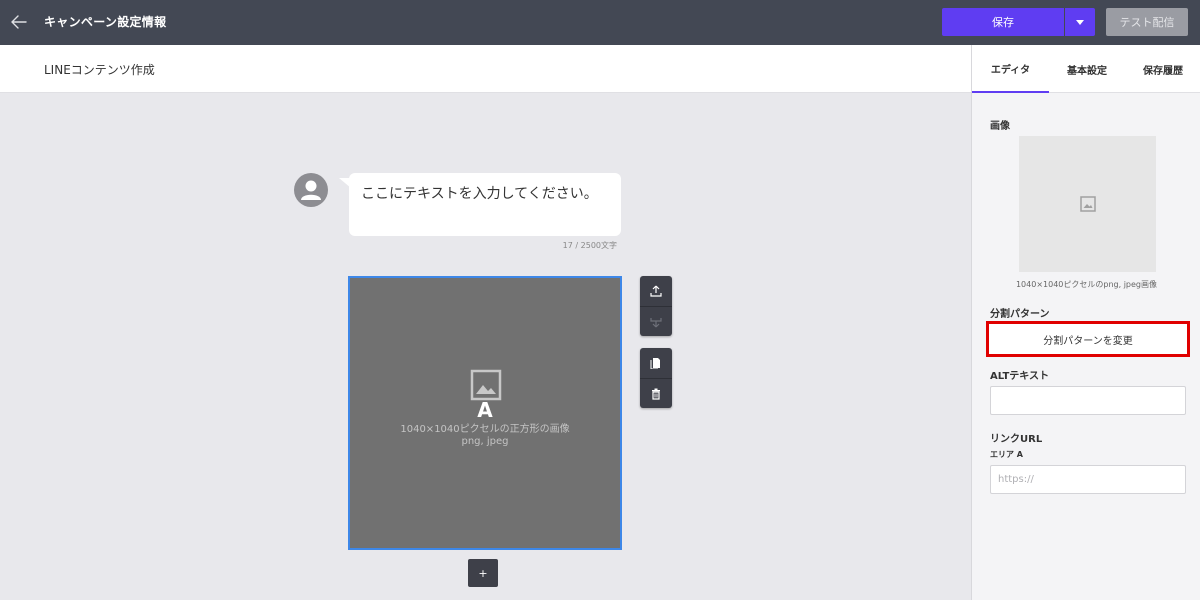 The width and height of the screenshot is (1200, 600). I want to click on page-title: キャンペーン設定情報, so click(105, 22).